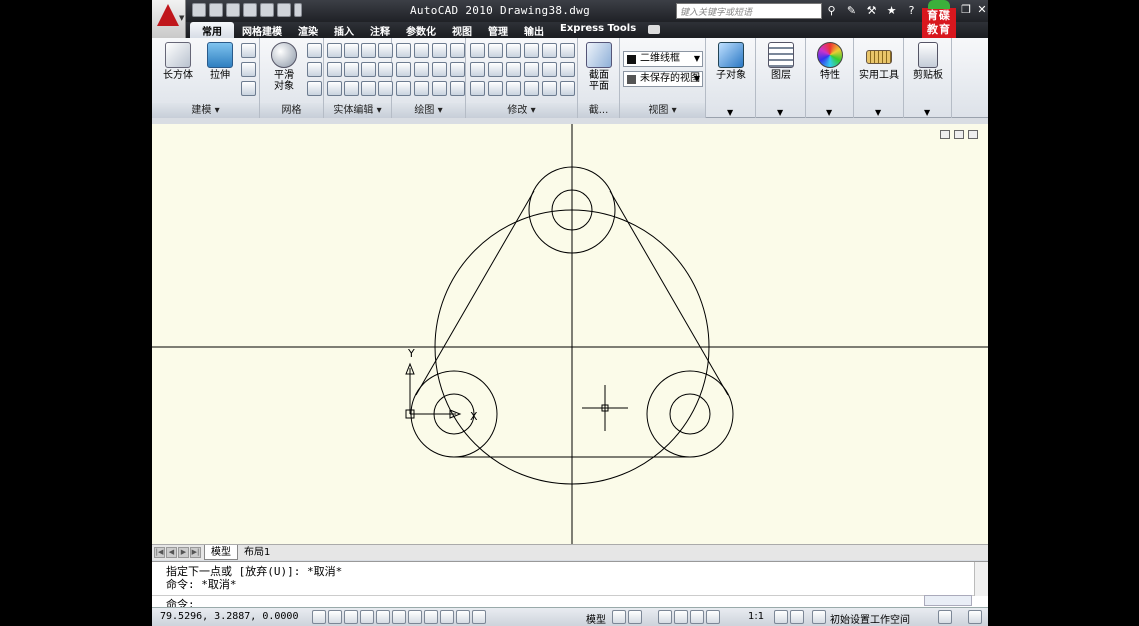  What do you see at coordinates (596, 618) in the screenshot?
I see `model-space-label: 模型` at bounding box center [596, 618].